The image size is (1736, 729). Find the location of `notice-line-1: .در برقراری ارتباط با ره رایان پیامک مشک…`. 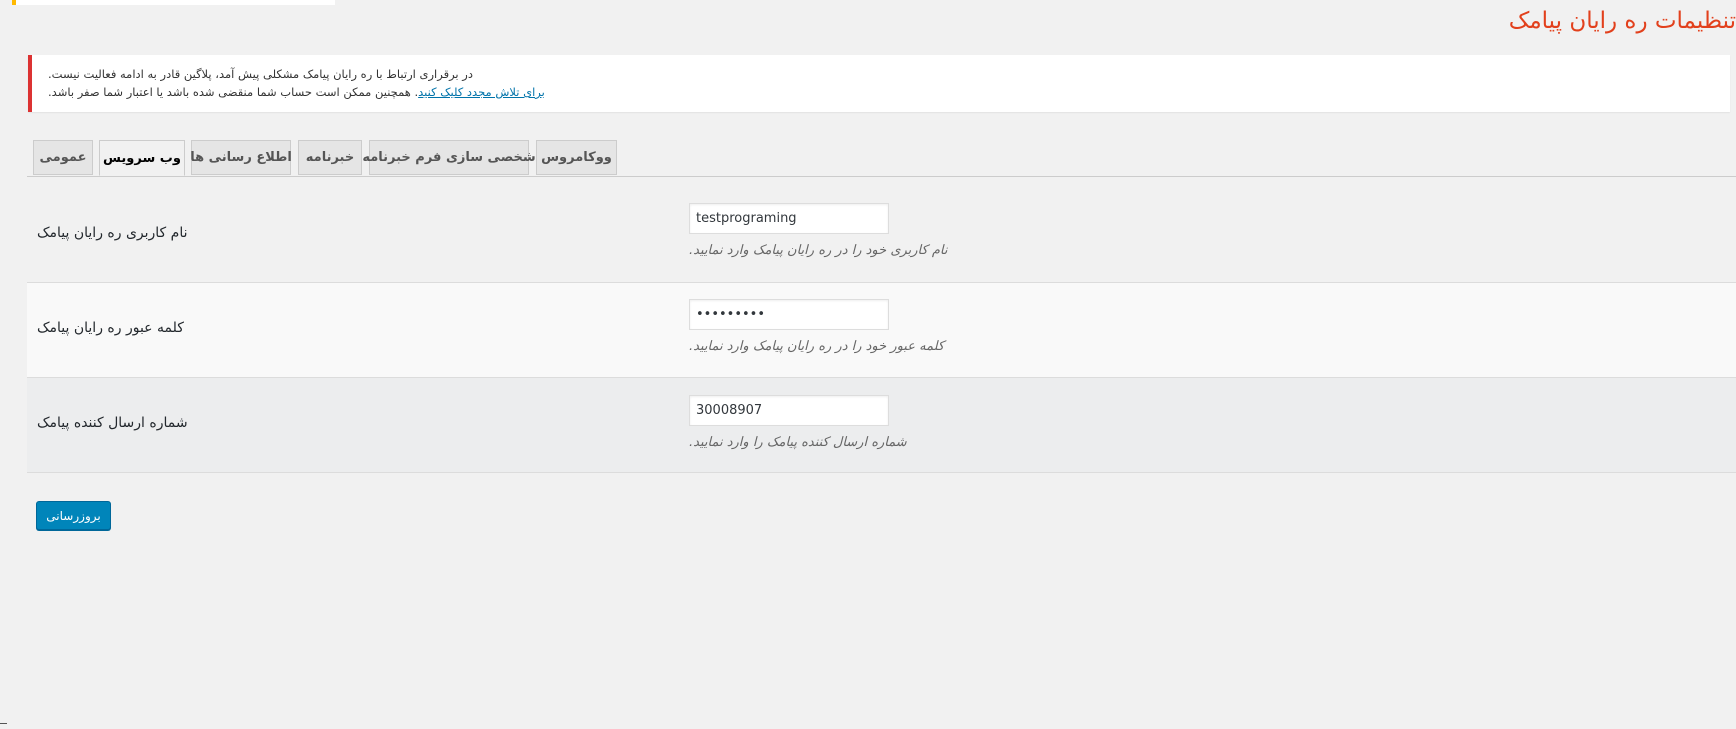

notice-line-1: .در برقراری ارتباط با ره رایان پیامک مشک… is located at coordinates (260, 74).